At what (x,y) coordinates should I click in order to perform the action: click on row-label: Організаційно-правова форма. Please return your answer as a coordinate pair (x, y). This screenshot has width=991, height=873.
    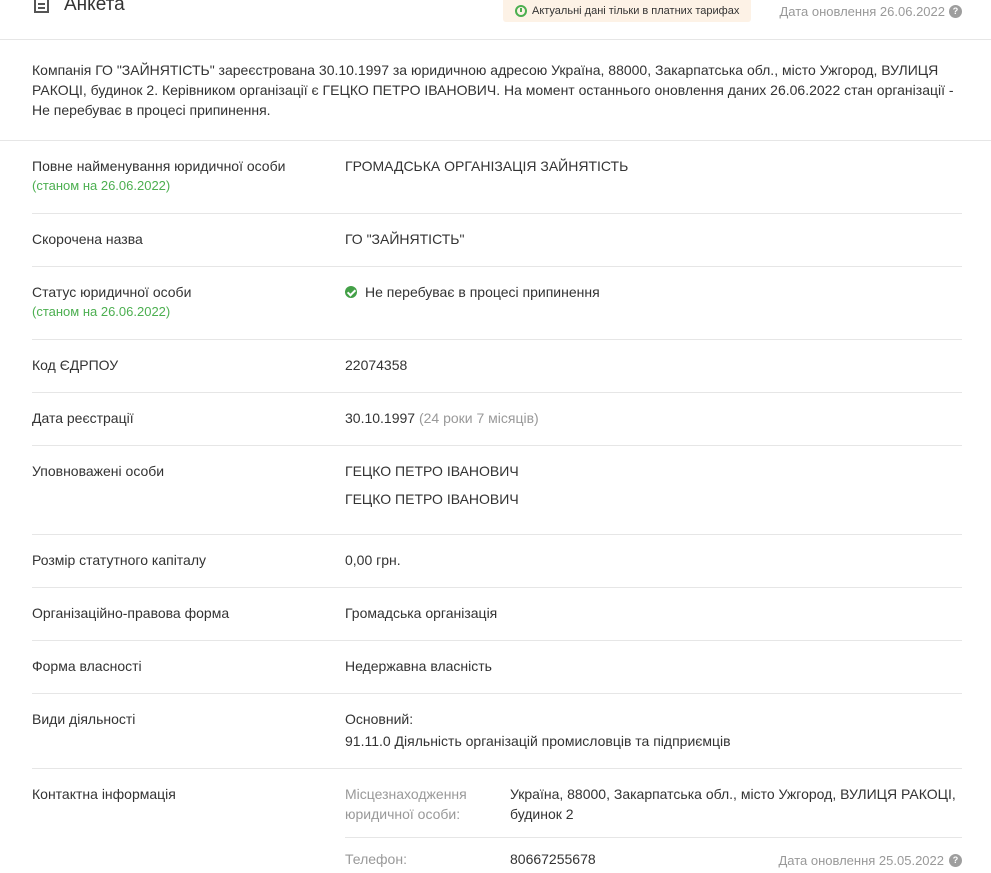
    Looking at the image, I should click on (131, 613).